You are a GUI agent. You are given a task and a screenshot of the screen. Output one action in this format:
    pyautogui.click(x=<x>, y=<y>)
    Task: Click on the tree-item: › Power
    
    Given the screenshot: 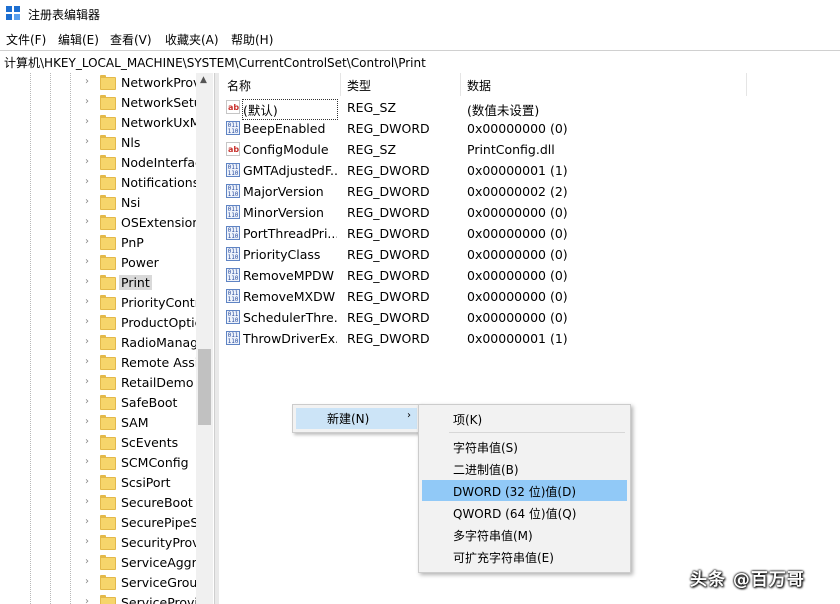 What is the action you would take?
    pyautogui.click(x=140, y=263)
    